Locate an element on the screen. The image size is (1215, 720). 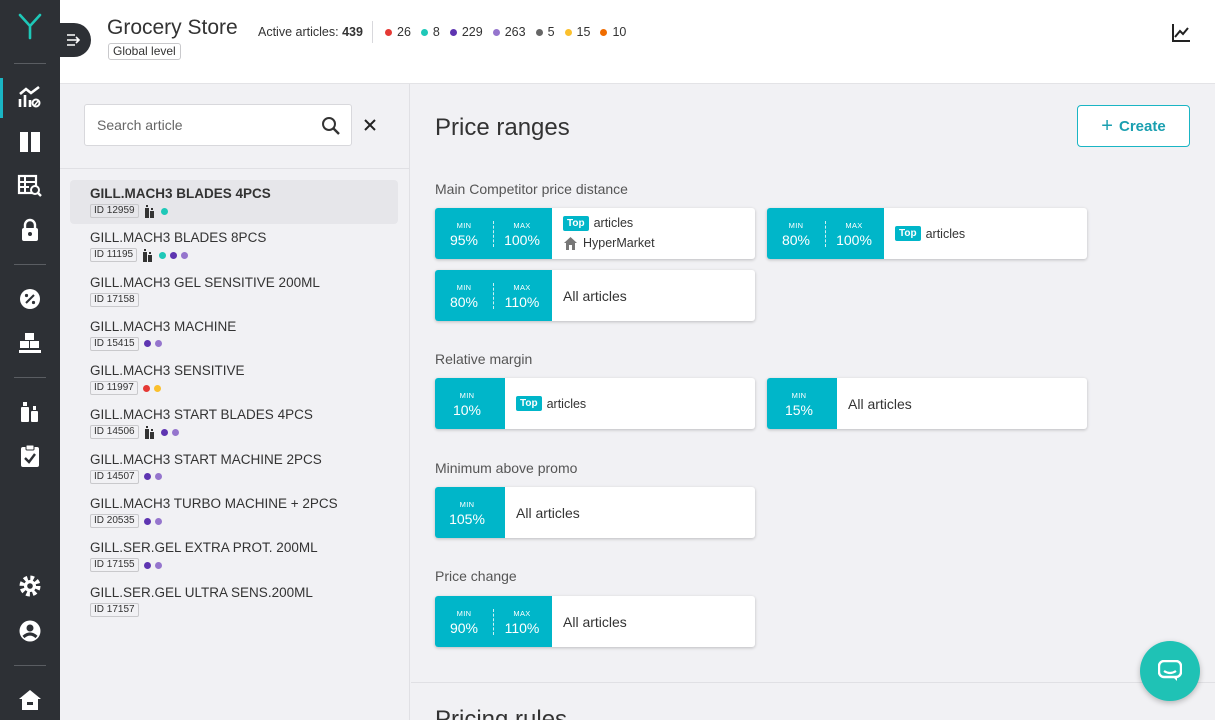
range-values: MIN 80% MAX 100% is located at coordinates (825, 233).